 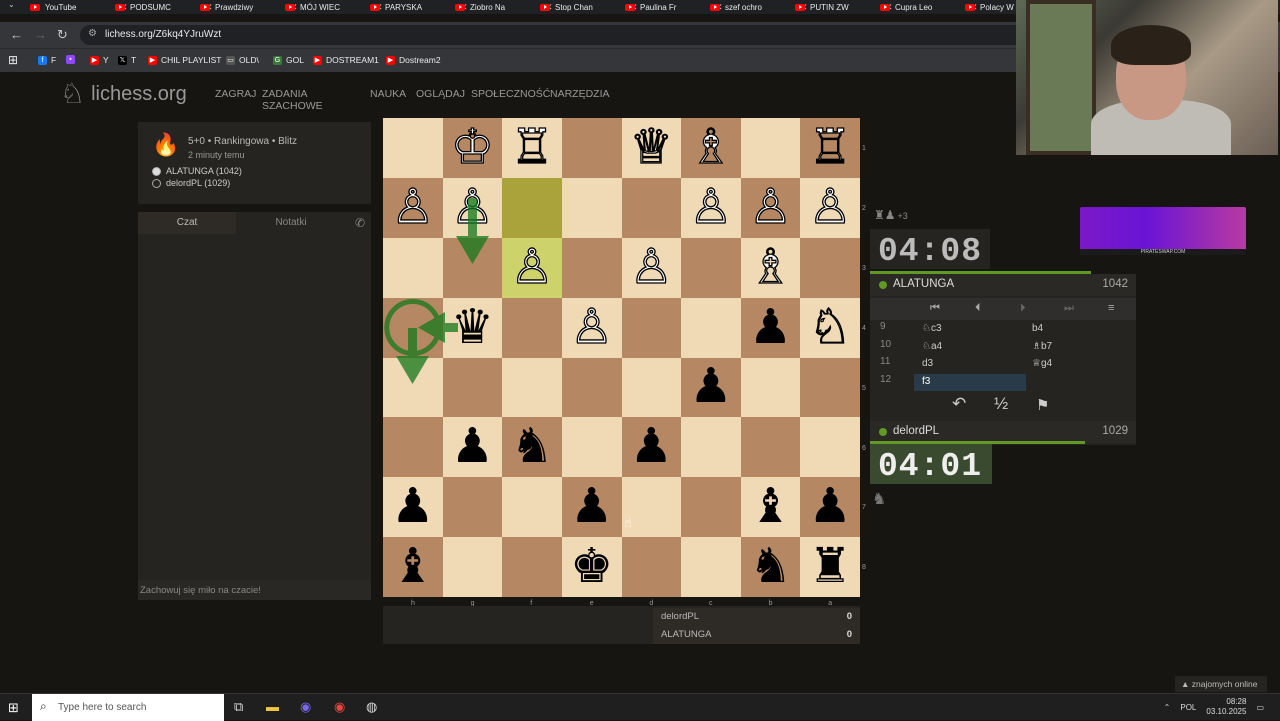 I want to click on board-square: ♔, so click(x=472, y=148).